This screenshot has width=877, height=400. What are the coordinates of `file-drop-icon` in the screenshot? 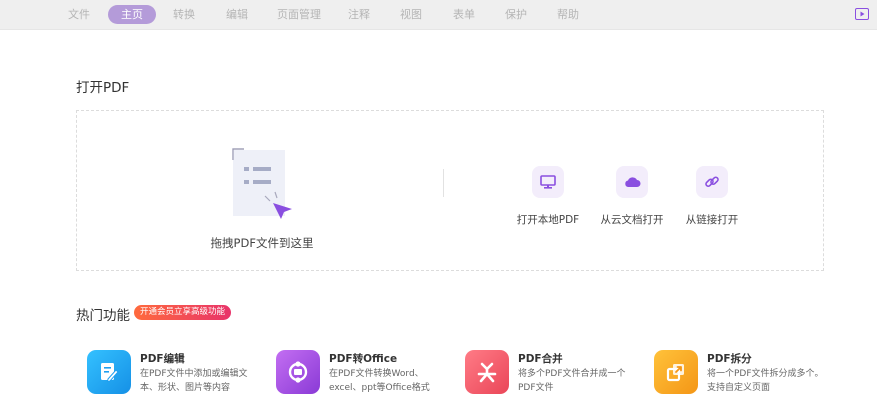 It's located at (262, 183).